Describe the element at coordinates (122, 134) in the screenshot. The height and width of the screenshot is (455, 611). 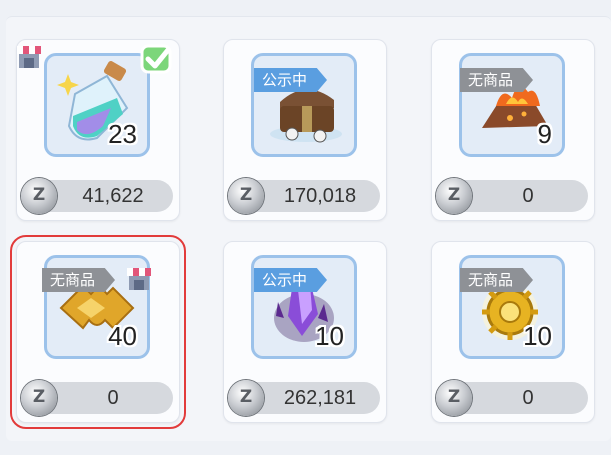
I see `item-count: 23` at that location.